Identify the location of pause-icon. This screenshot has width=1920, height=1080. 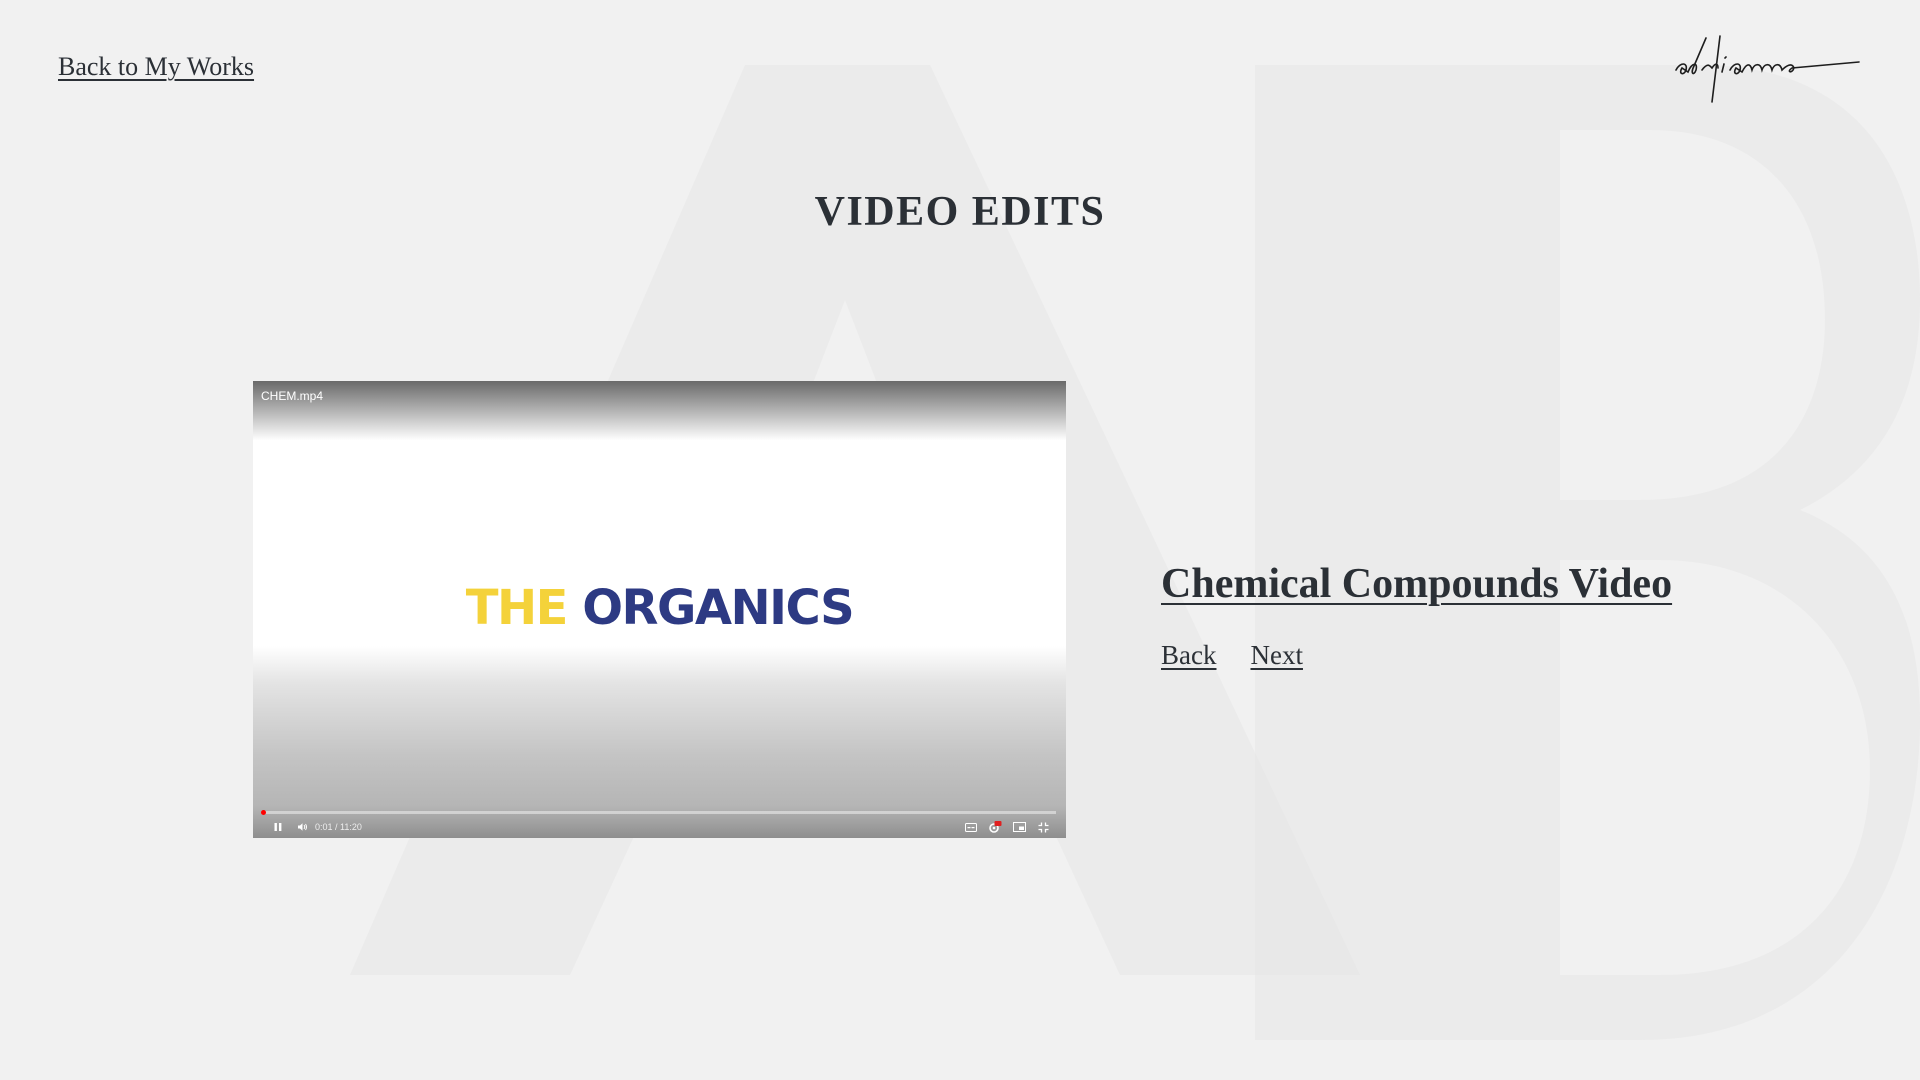
(278, 827).